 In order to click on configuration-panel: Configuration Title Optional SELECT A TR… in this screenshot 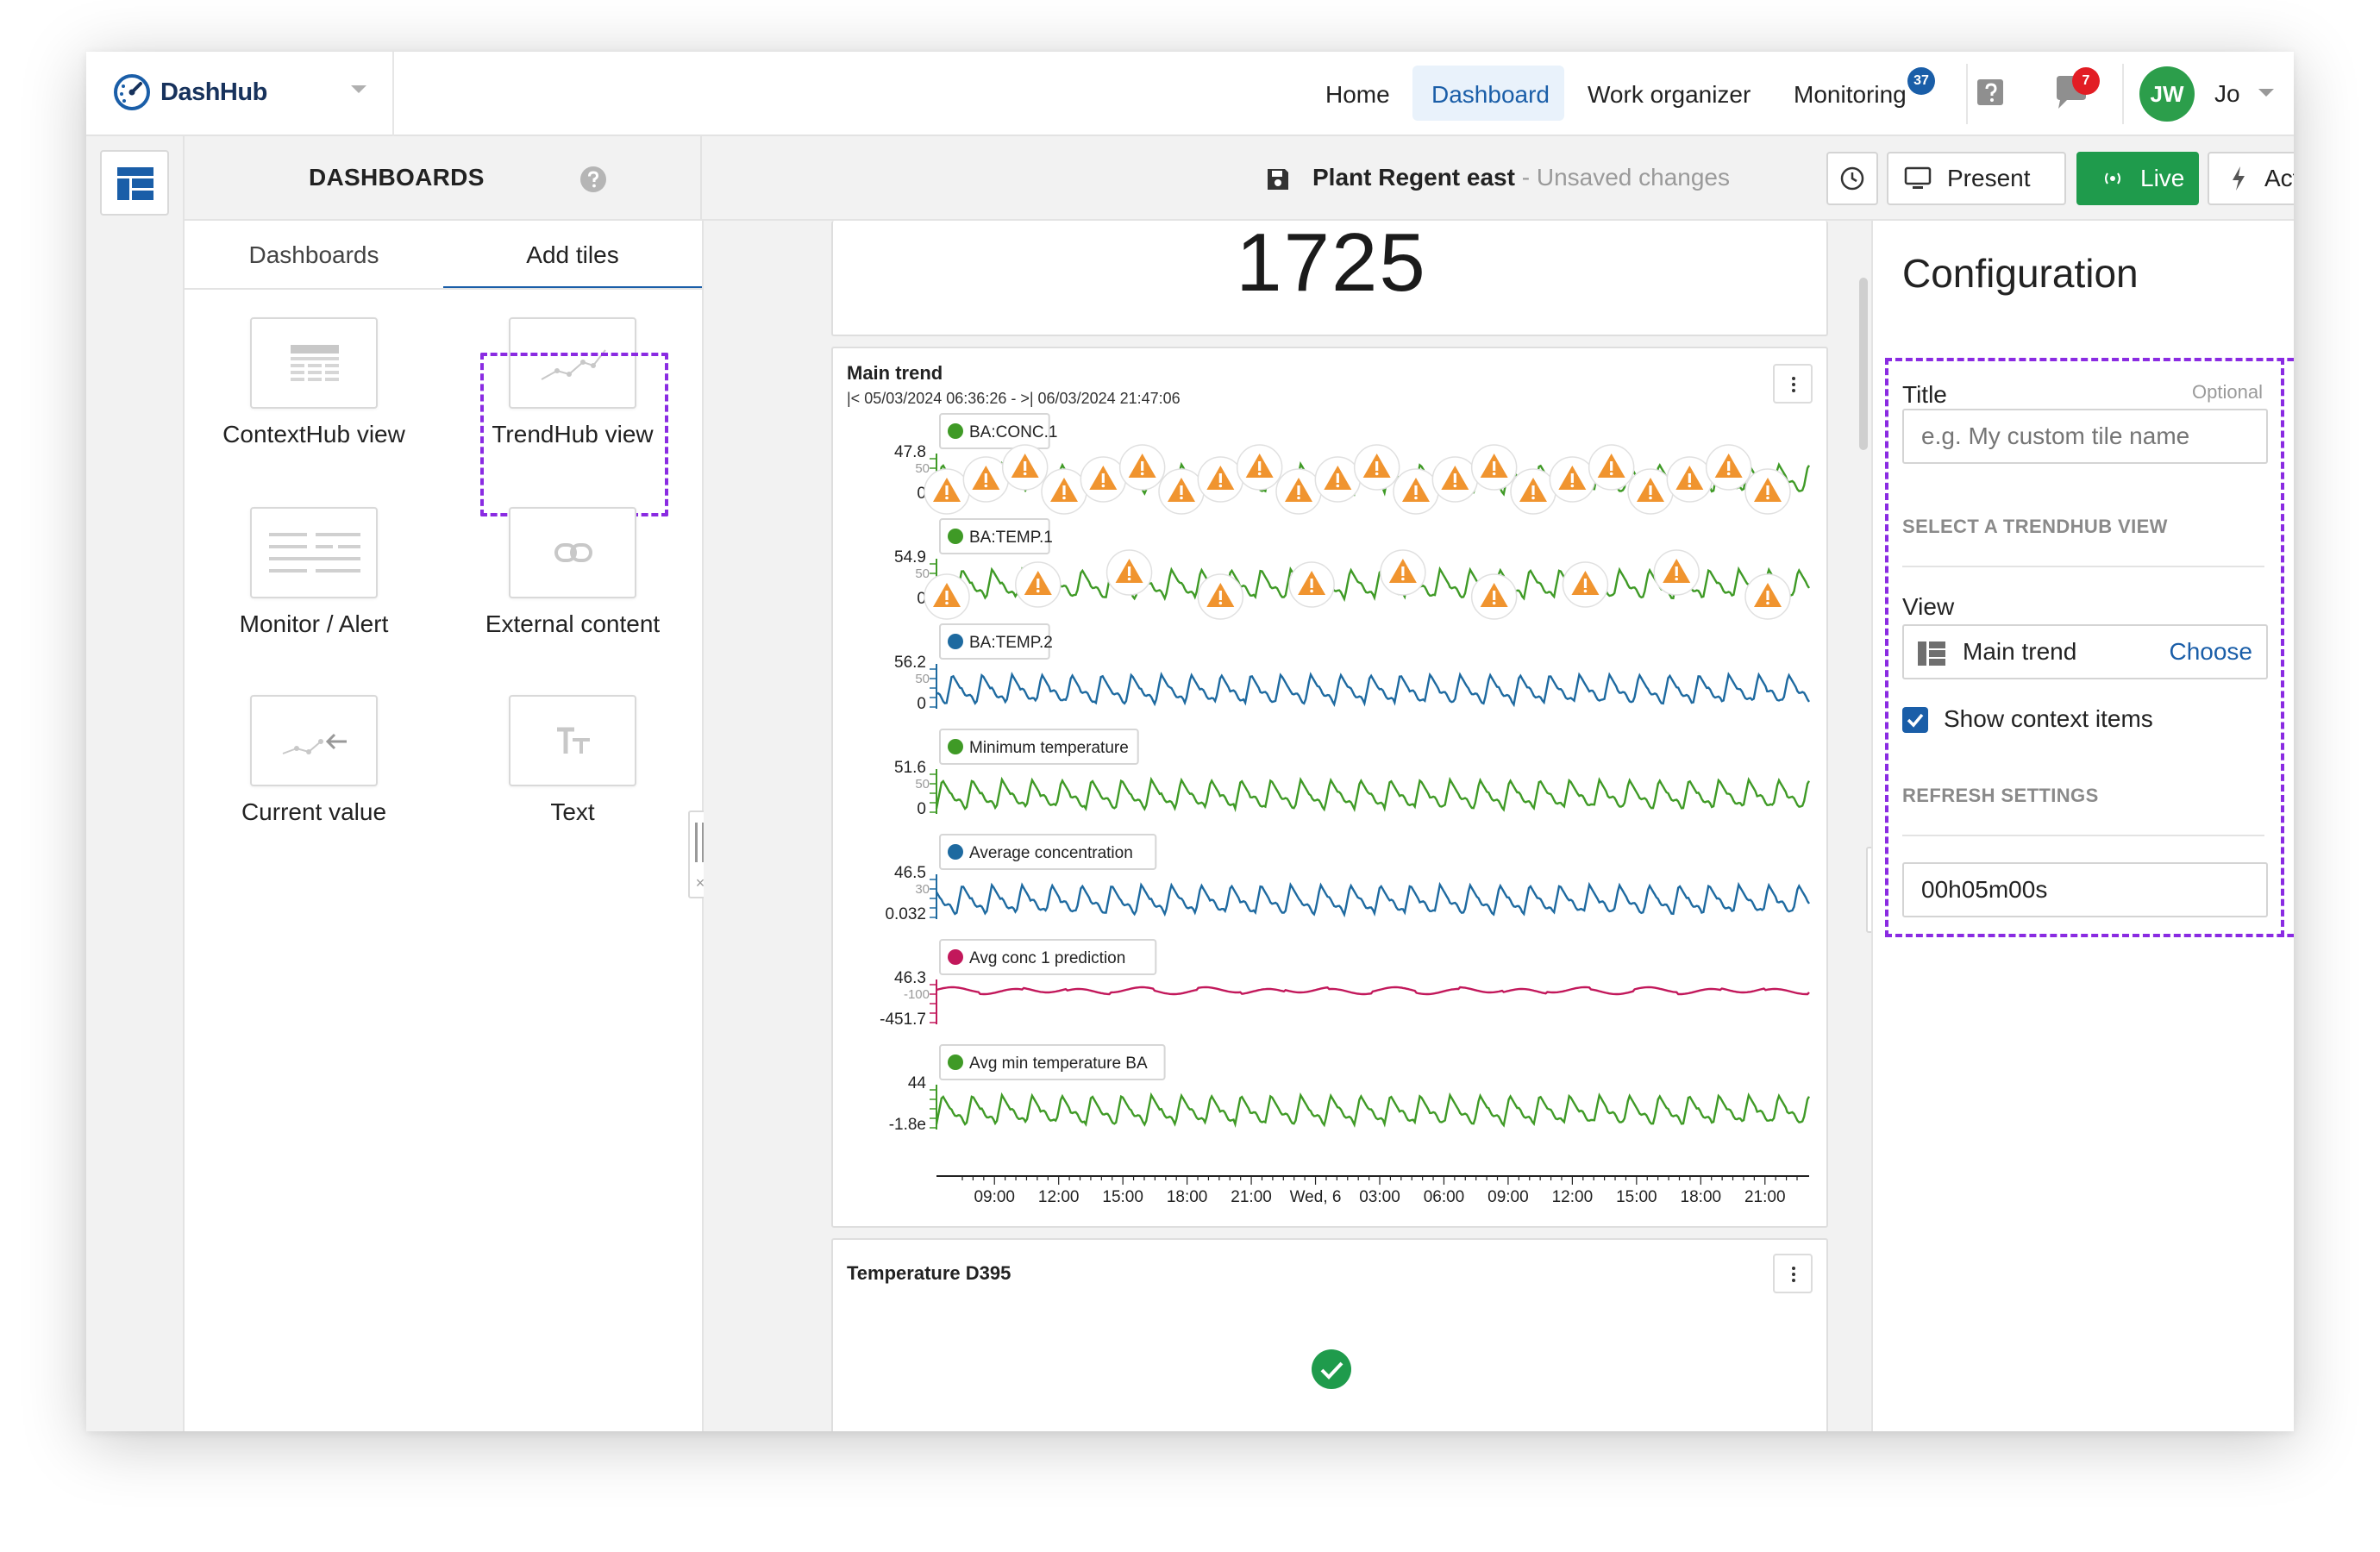, I will do `click(2082, 826)`.